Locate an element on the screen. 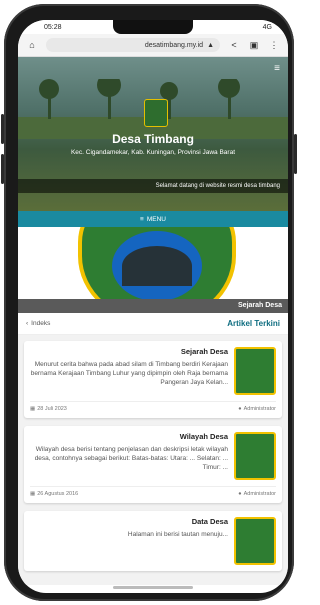 The height and width of the screenshot is (605, 320). article-title: Sejarah Desa is located at coordinates (129, 351).